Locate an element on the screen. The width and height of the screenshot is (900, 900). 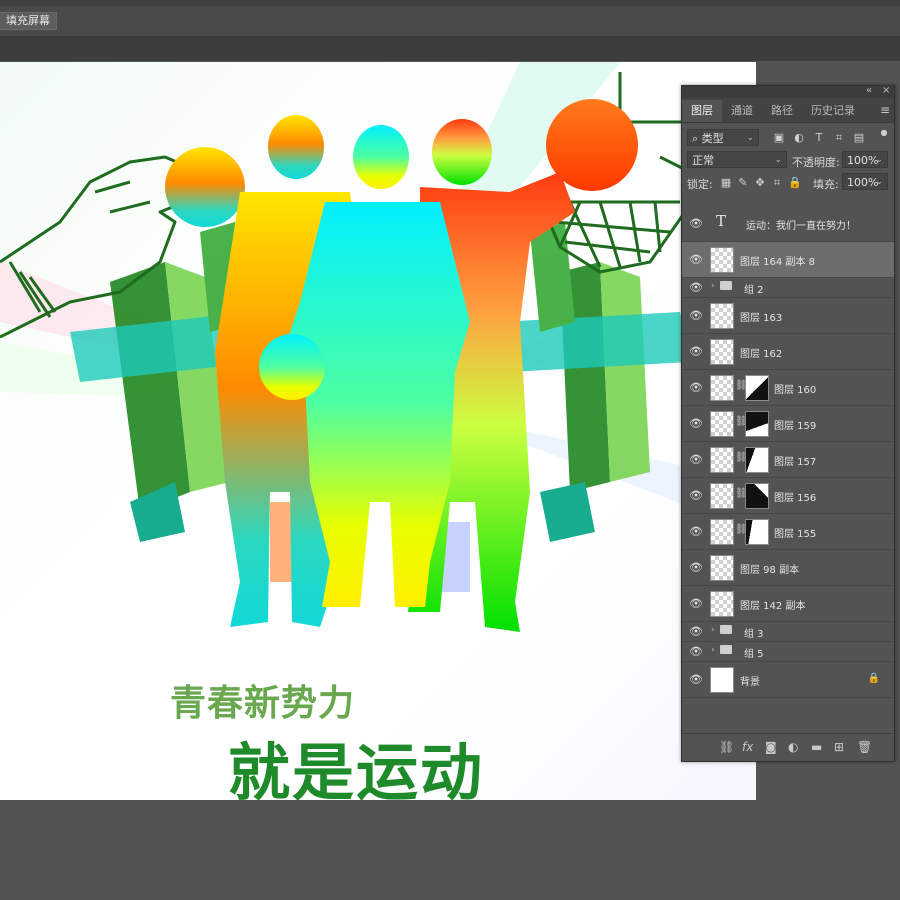
layer-row: 👁 ⛓ 图层 159 is located at coordinates (788, 424).